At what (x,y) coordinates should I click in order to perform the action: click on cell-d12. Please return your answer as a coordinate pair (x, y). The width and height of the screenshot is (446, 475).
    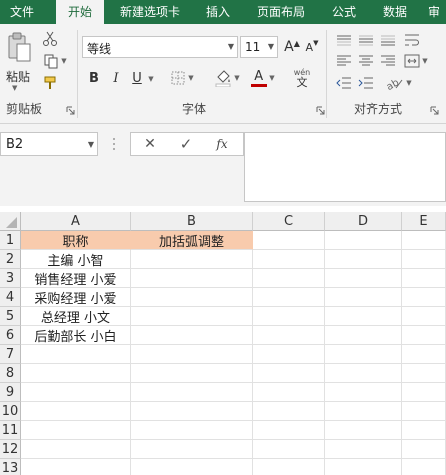
    Looking at the image, I should click on (363, 449).